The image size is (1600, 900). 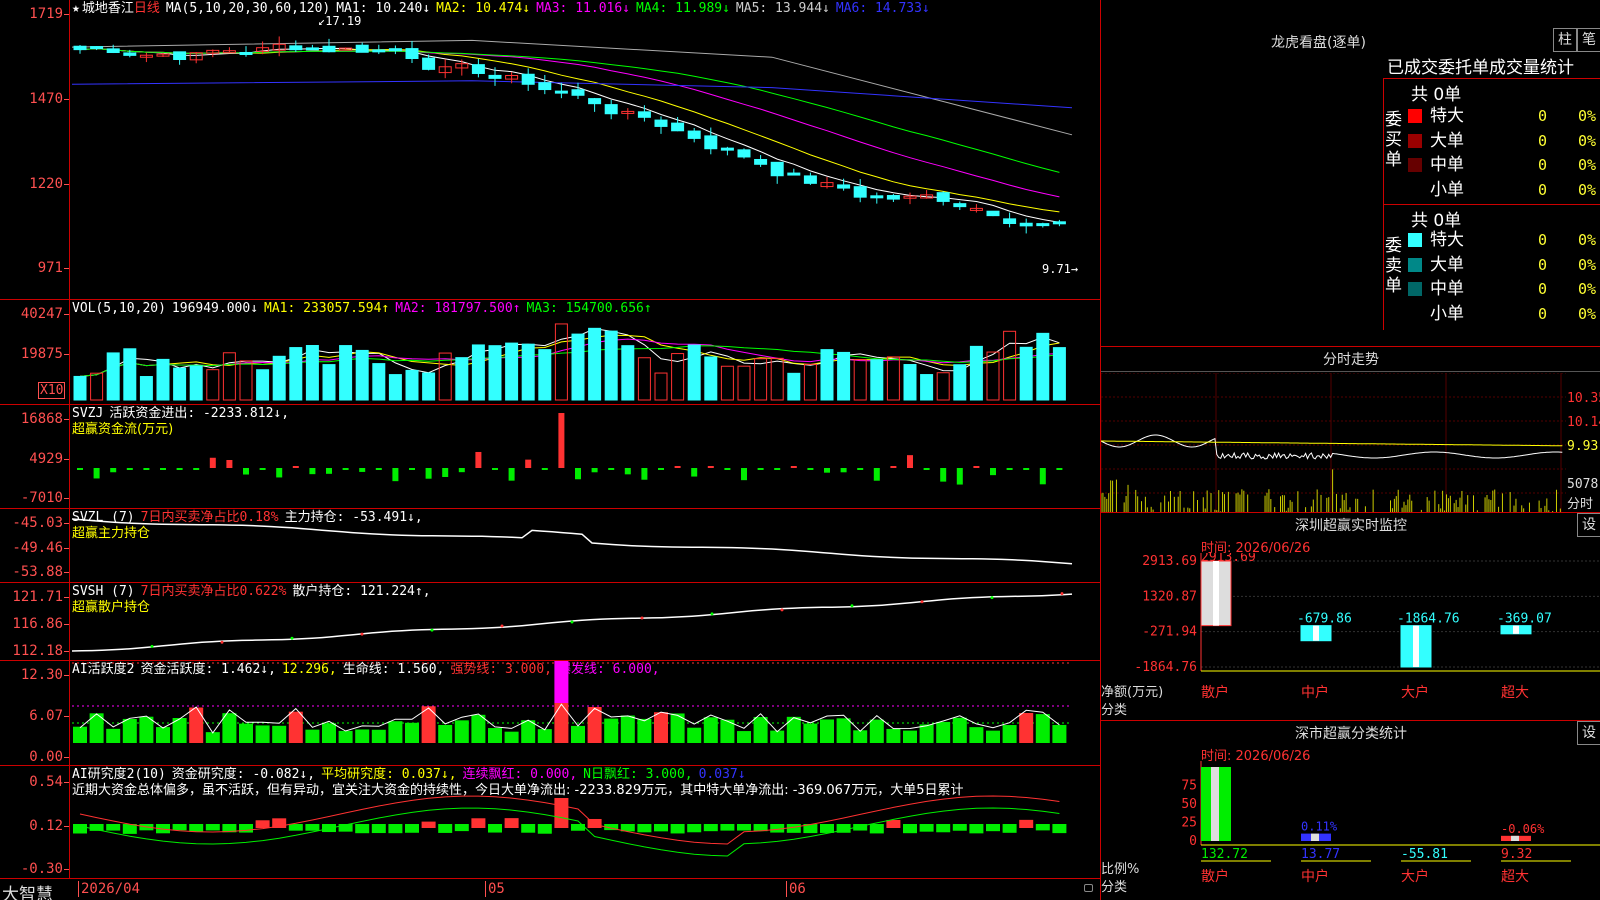 What do you see at coordinates (1393, 266) in the screenshot?
I see `sell-side-label: 委卖单` at bounding box center [1393, 266].